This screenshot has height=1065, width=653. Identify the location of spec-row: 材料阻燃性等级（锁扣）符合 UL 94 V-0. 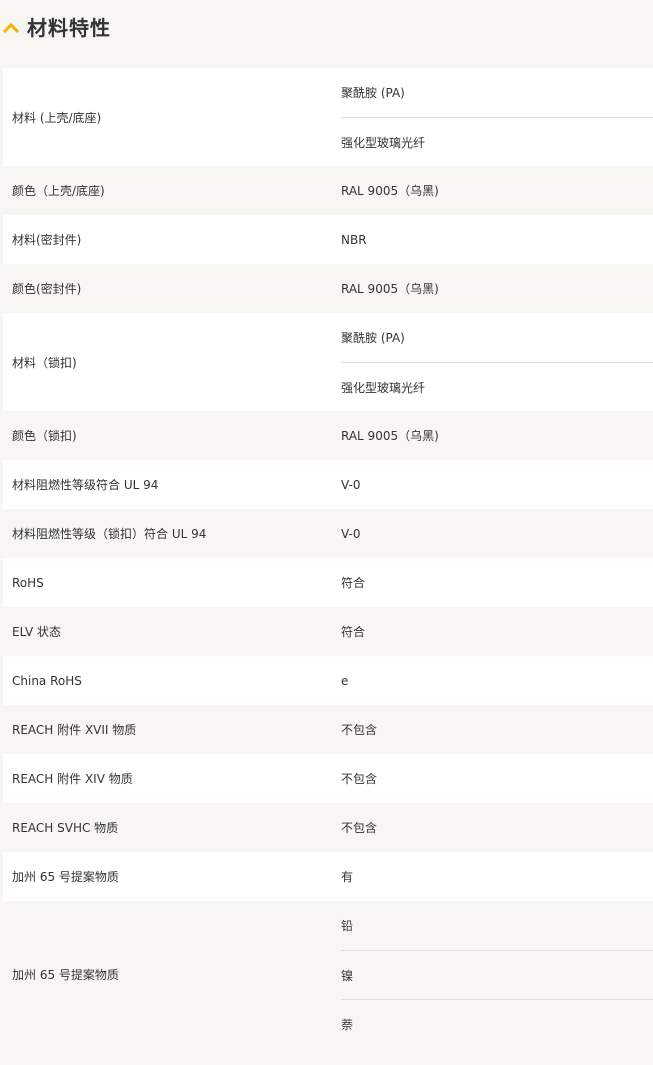
(328, 533).